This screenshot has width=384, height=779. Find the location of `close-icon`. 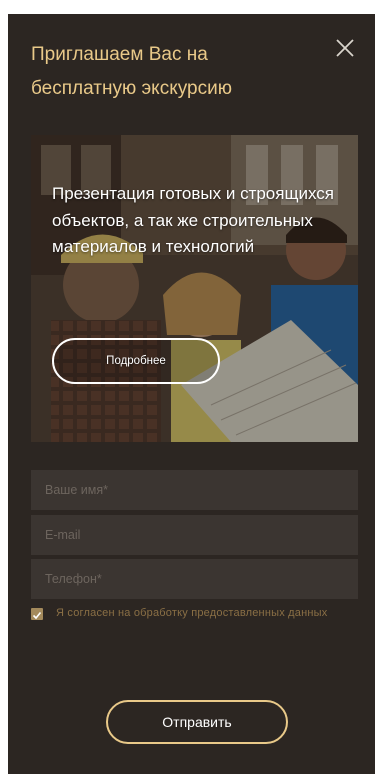

close-icon is located at coordinates (345, 48).